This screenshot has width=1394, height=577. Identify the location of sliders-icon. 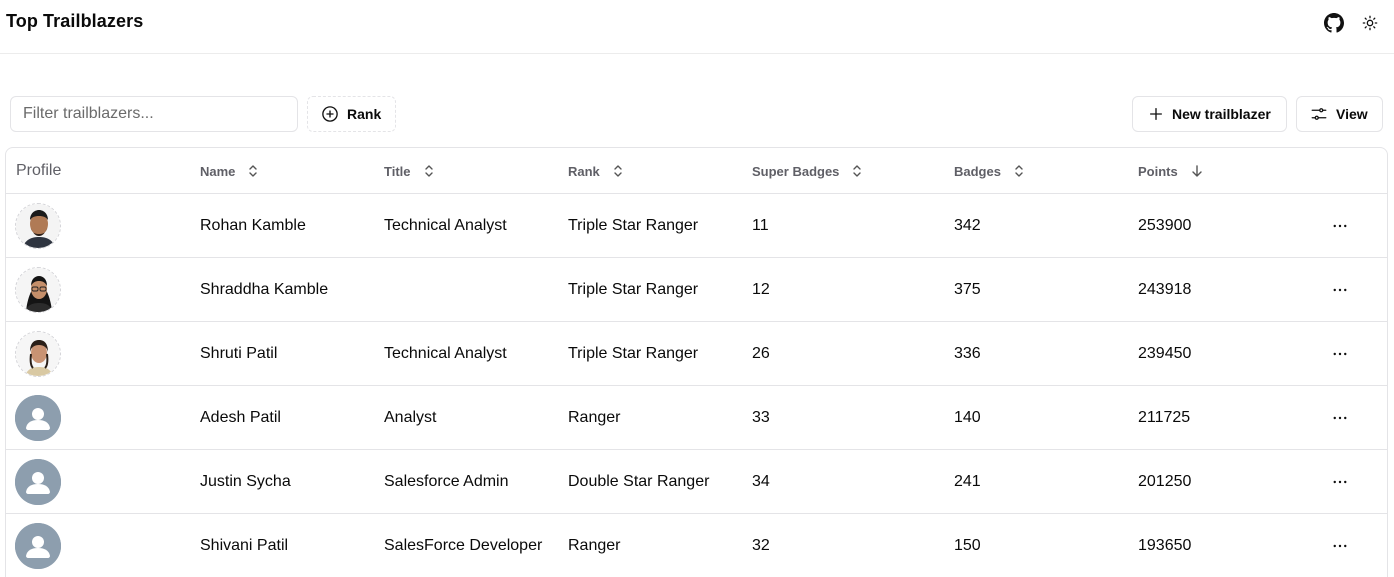
(1319, 114).